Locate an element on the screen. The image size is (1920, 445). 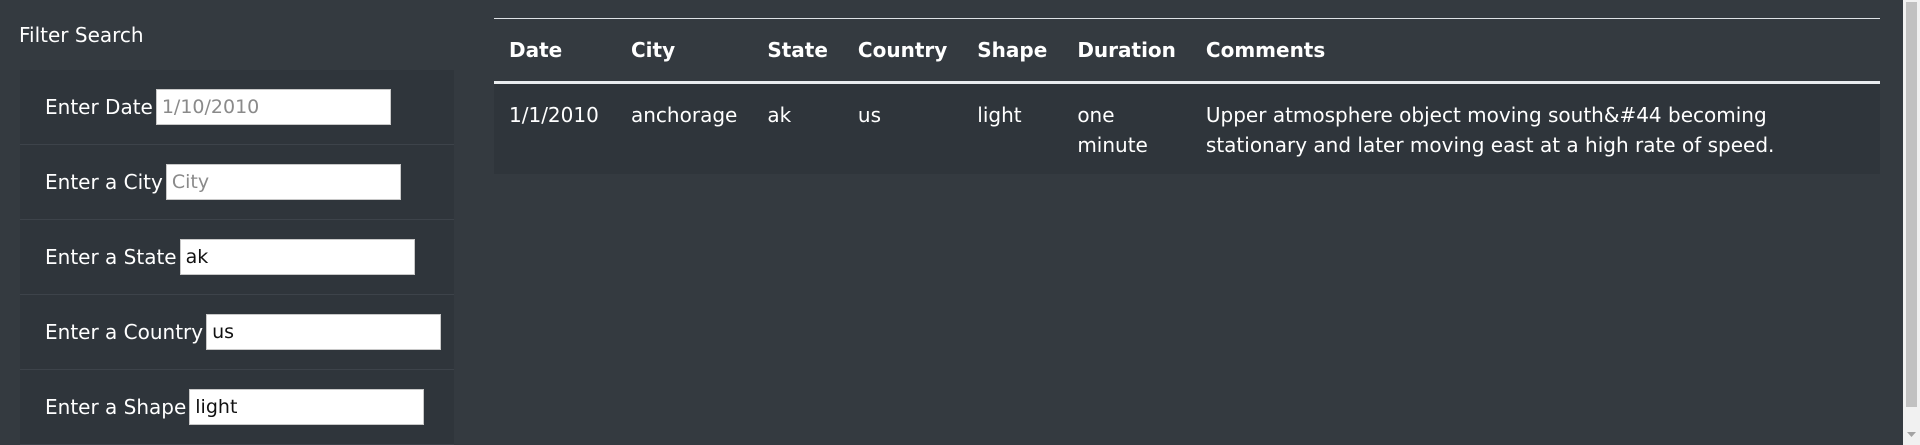
filter-item-date: Enter Date is located at coordinates (237, 107).